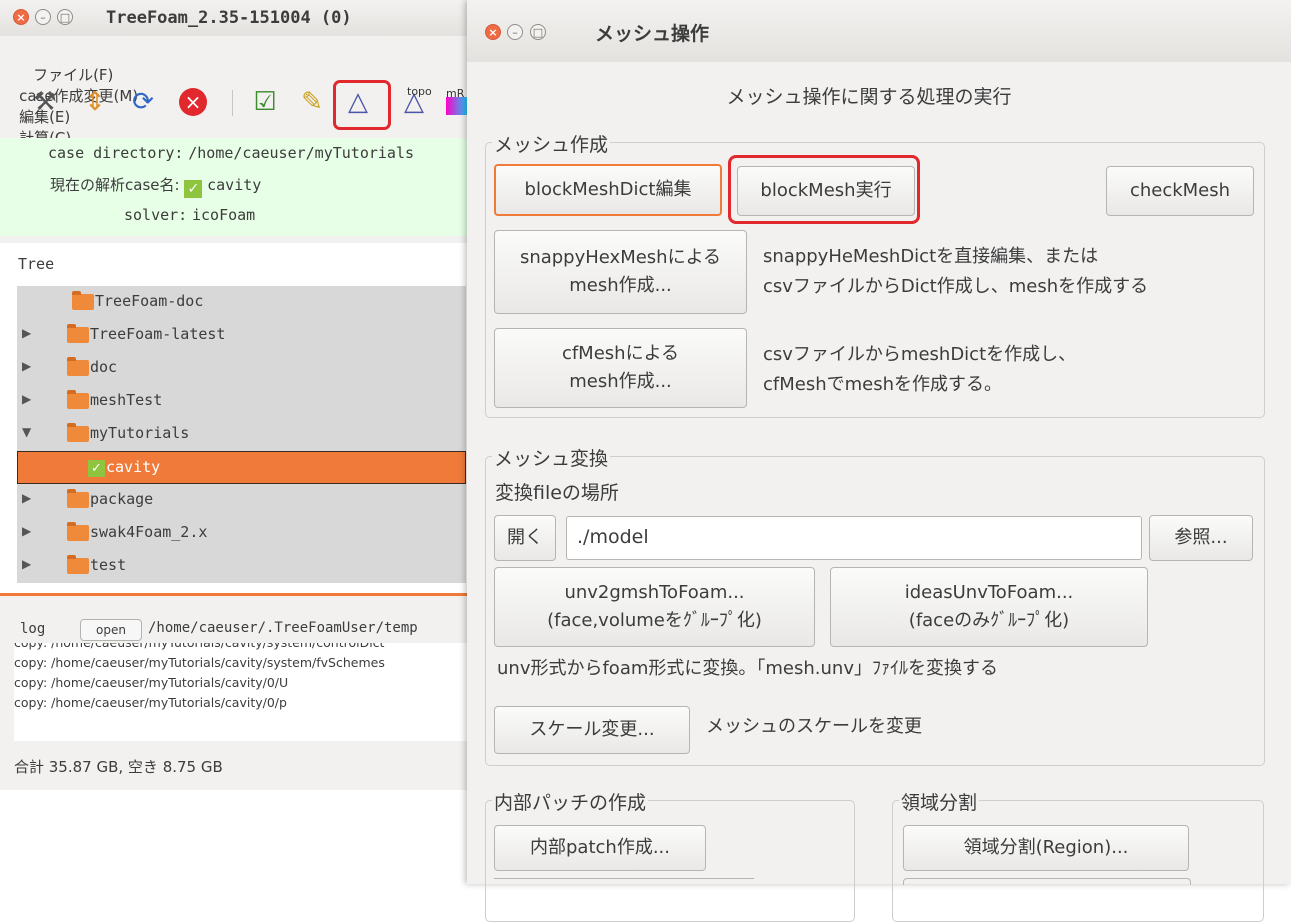 The image size is (1291, 922). Describe the element at coordinates (241, 402) in the screenshot. I see `tree-item: ▶ meshTest` at that location.